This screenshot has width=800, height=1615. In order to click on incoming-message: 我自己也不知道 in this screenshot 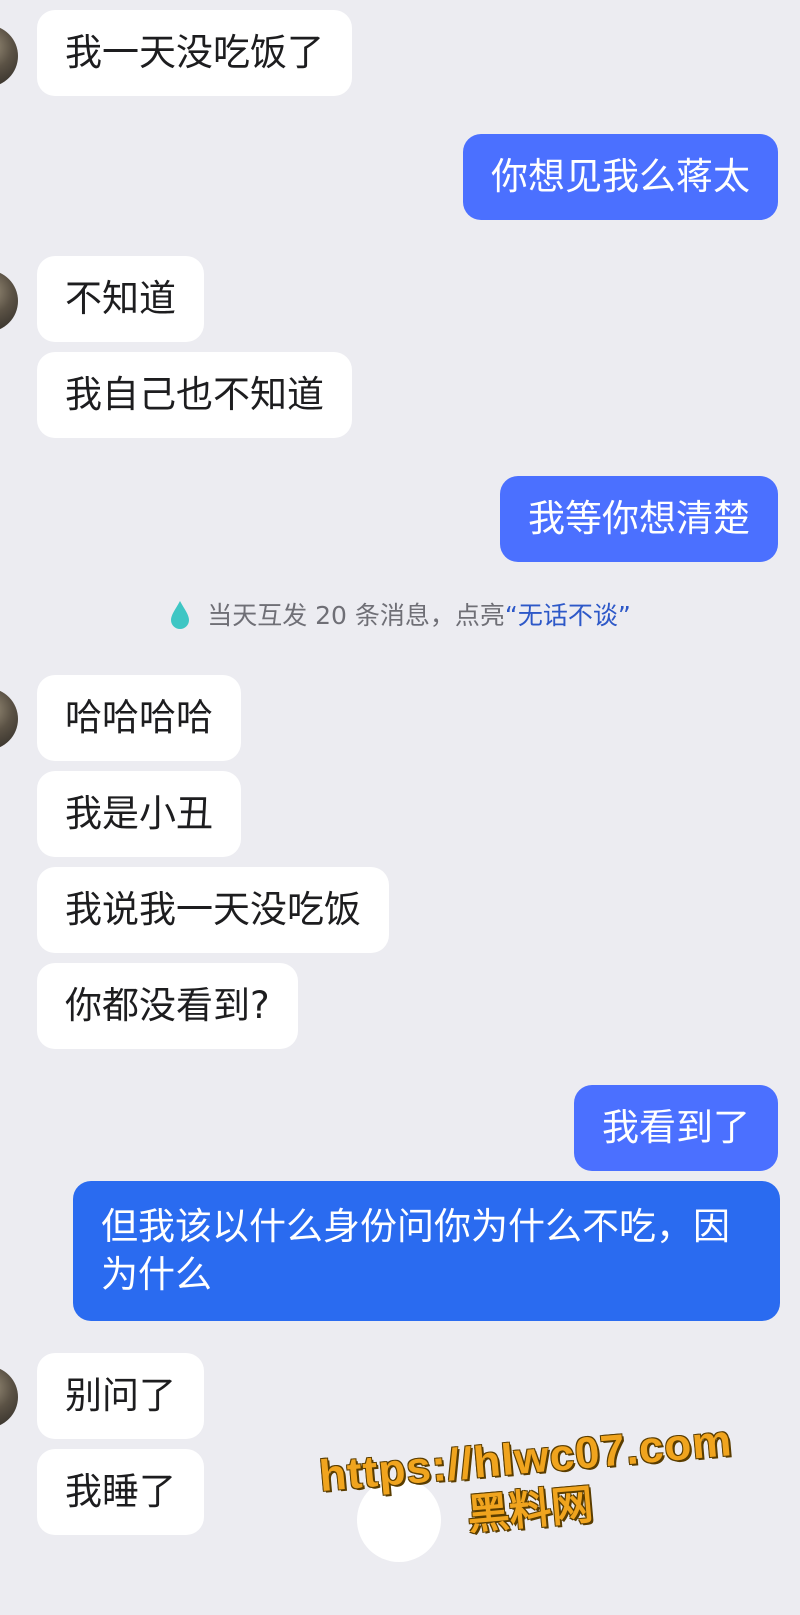, I will do `click(194, 395)`.